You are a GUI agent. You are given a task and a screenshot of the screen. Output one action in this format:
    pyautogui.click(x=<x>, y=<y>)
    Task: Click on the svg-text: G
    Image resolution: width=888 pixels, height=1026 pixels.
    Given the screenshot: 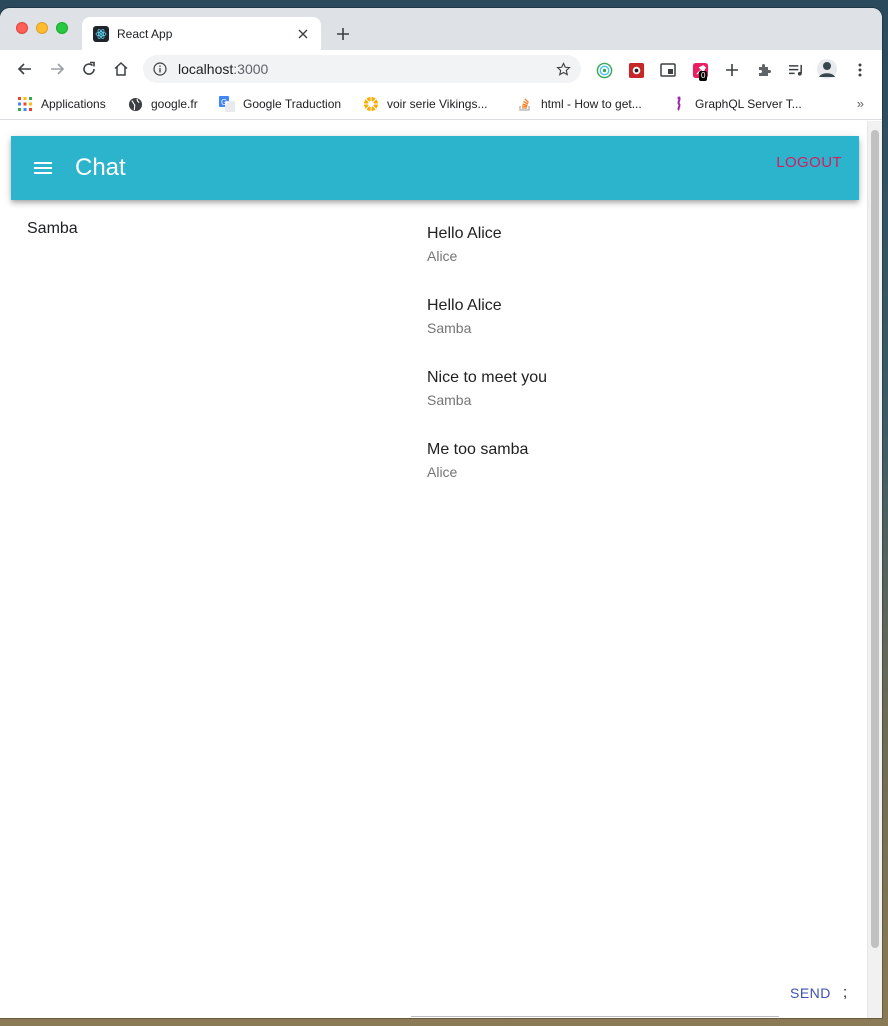 What is the action you would take?
    pyautogui.click(x=224, y=102)
    